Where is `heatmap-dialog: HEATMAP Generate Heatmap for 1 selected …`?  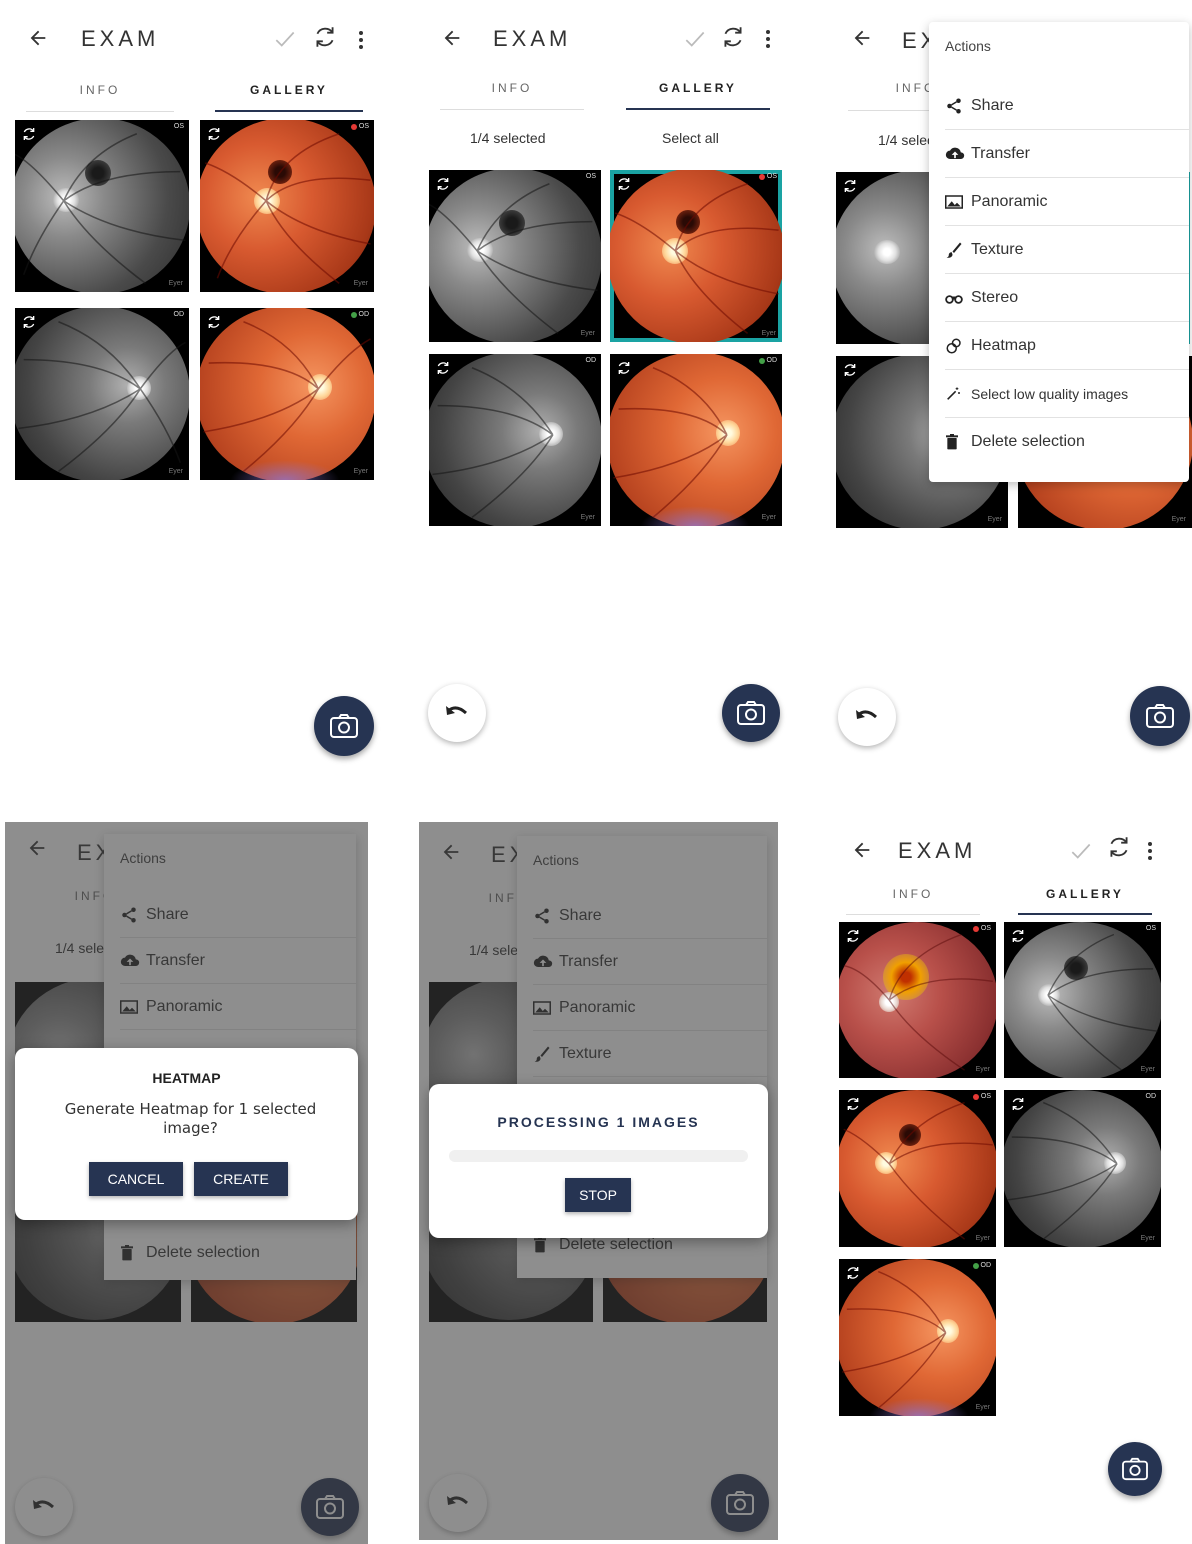
heatmap-dialog: HEATMAP Generate Heatmap for 1 selected … is located at coordinates (186, 1134).